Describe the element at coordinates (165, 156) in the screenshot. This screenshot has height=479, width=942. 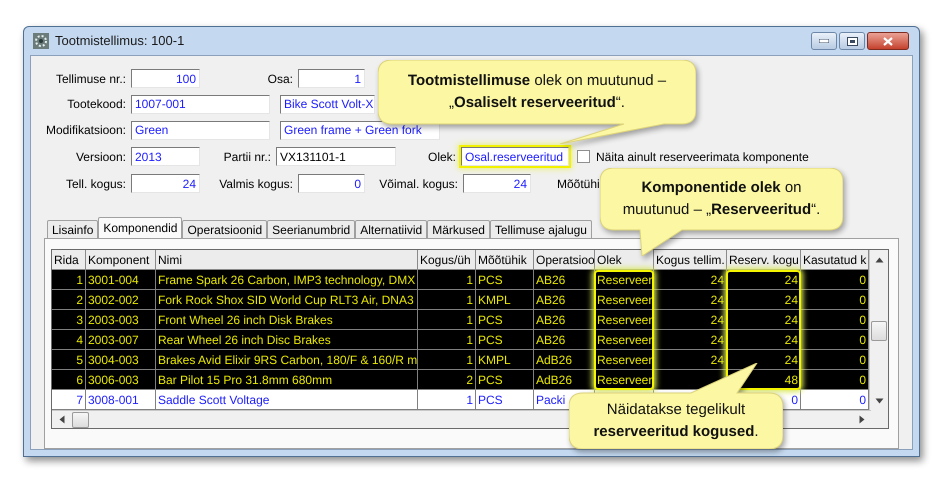
I see `text-field: 2013` at that location.